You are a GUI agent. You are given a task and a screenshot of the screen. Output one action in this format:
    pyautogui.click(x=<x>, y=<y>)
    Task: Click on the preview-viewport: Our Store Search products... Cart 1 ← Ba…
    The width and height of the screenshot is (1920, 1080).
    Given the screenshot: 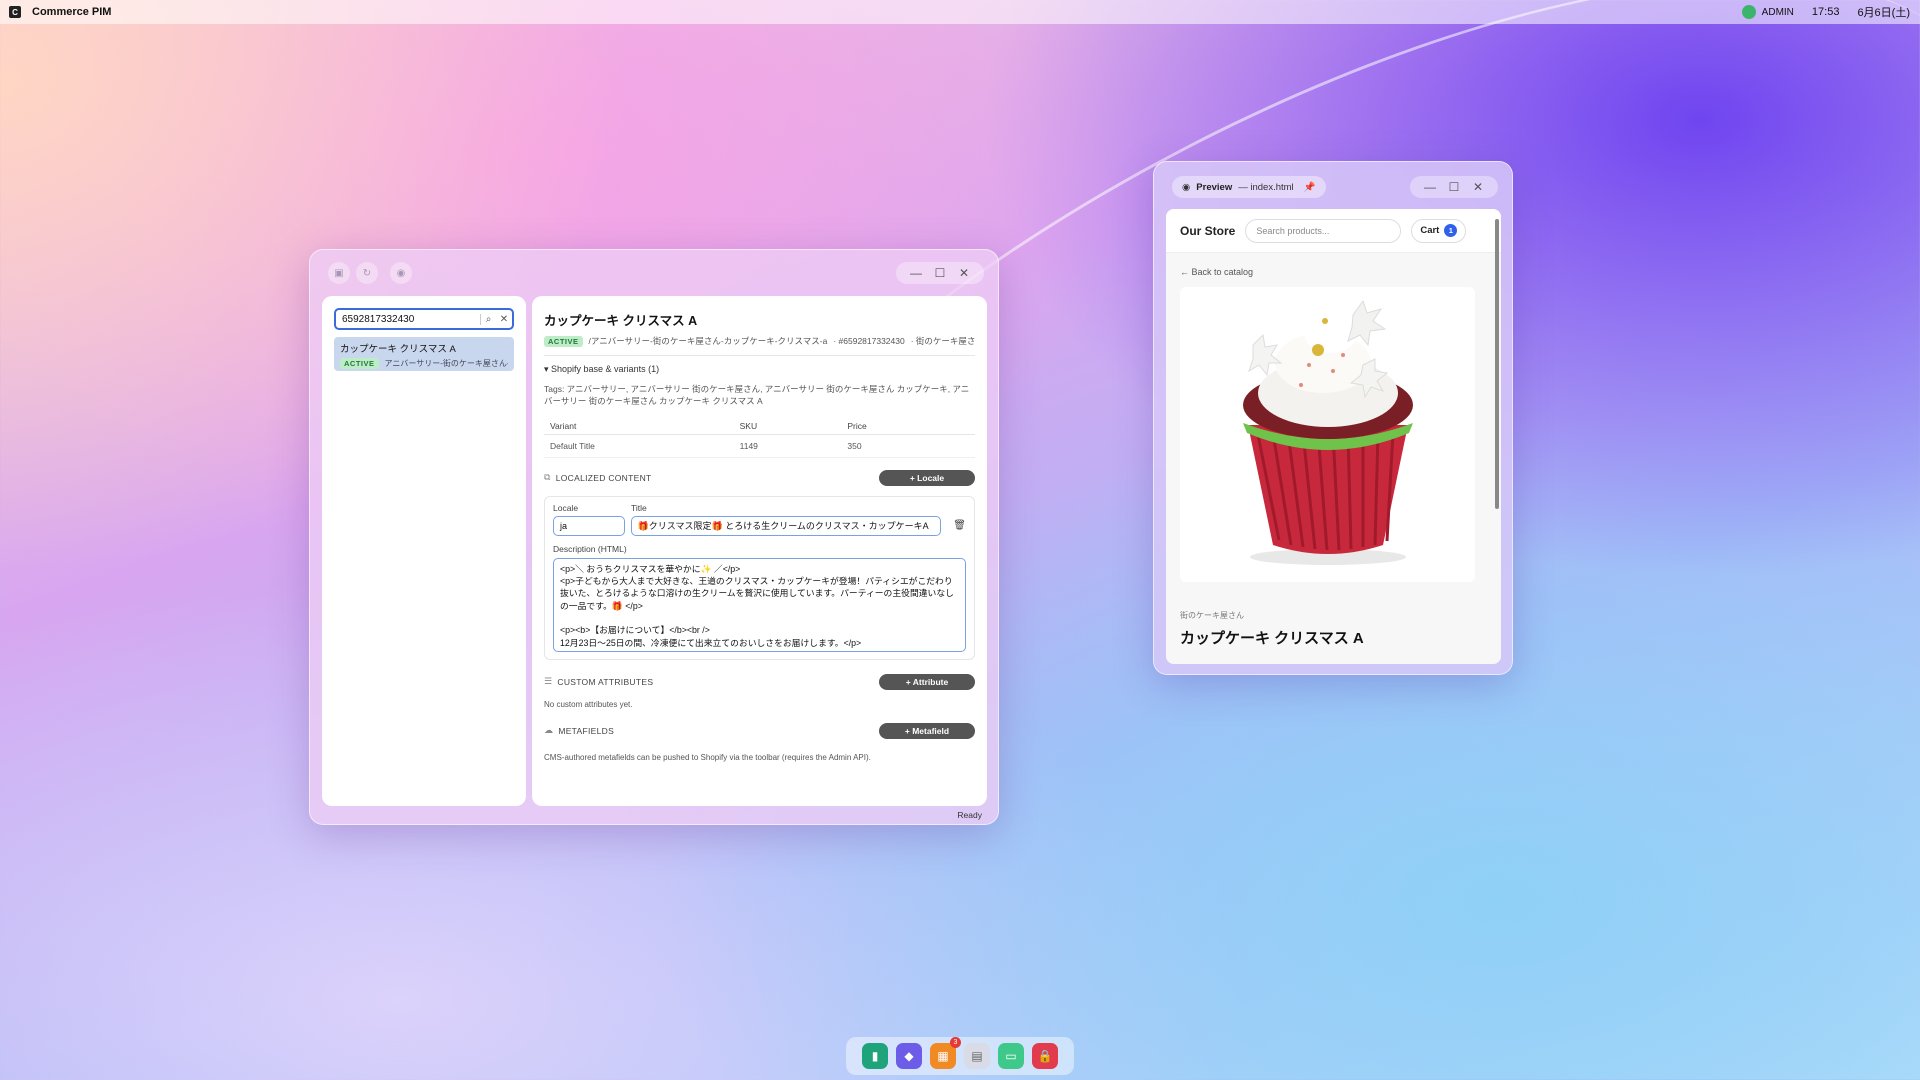 What is the action you would take?
    pyautogui.click(x=1333, y=436)
    